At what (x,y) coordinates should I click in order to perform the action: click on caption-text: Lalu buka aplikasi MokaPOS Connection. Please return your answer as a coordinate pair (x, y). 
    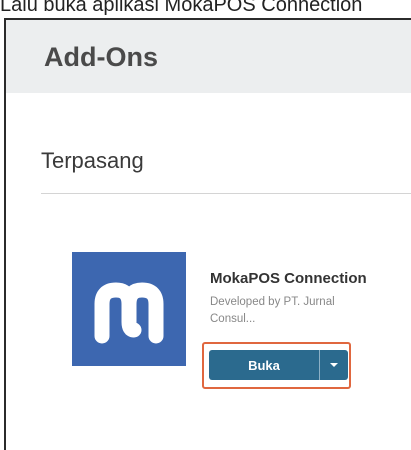
    Looking at the image, I should click on (181, 8).